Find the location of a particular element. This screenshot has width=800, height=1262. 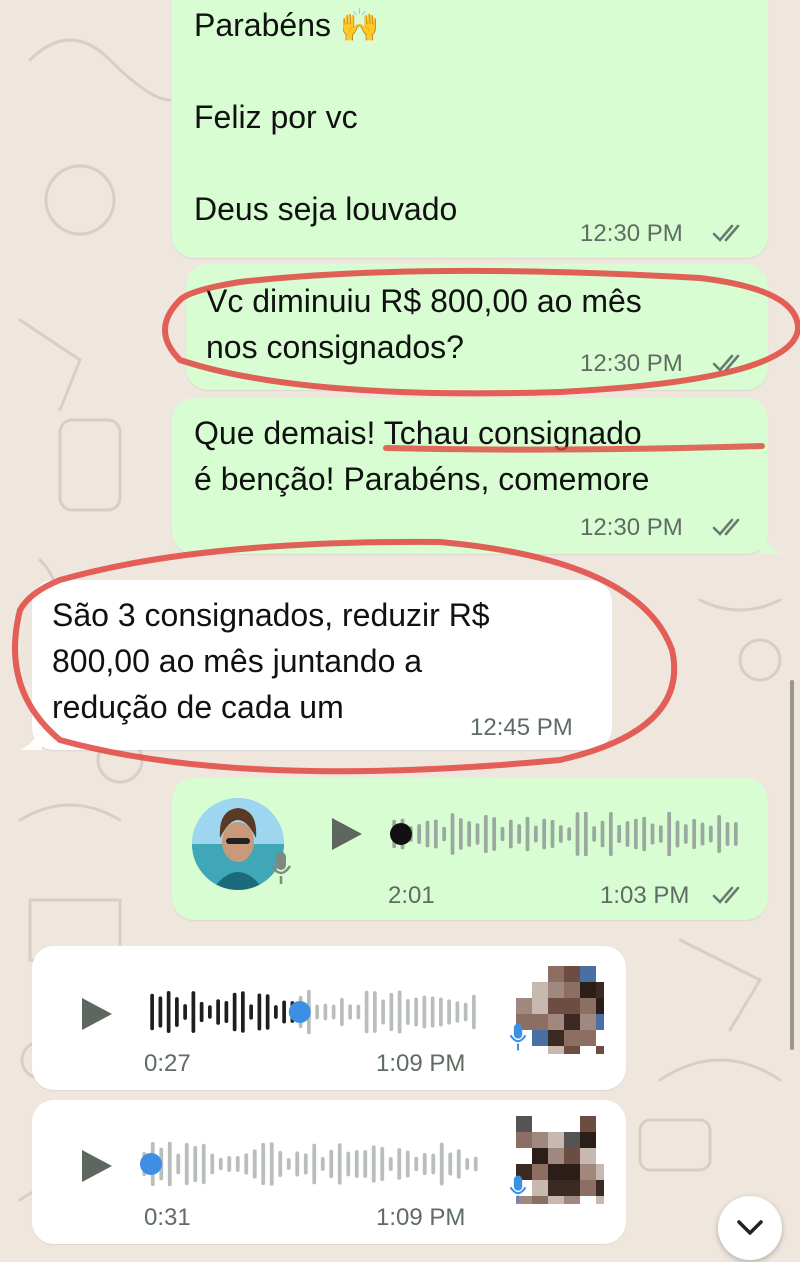

chevron-down-icon is located at coordinates (750, 1227).